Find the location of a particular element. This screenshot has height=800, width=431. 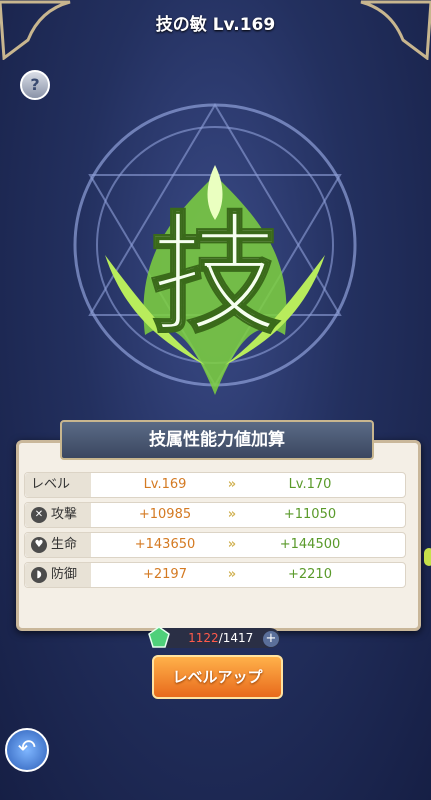

help-button: ? is located at coordinates (35, 85).